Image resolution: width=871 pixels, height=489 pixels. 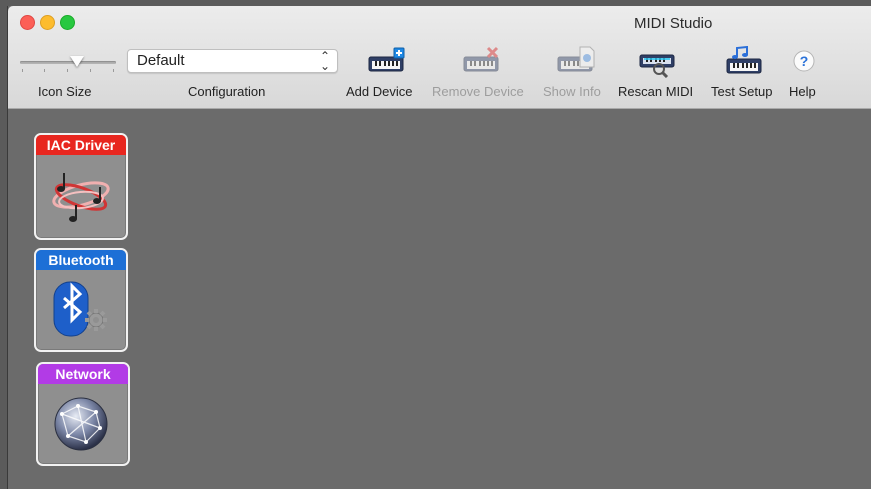 I want to click on iac-driver-icon, so click(x=81, y=197).